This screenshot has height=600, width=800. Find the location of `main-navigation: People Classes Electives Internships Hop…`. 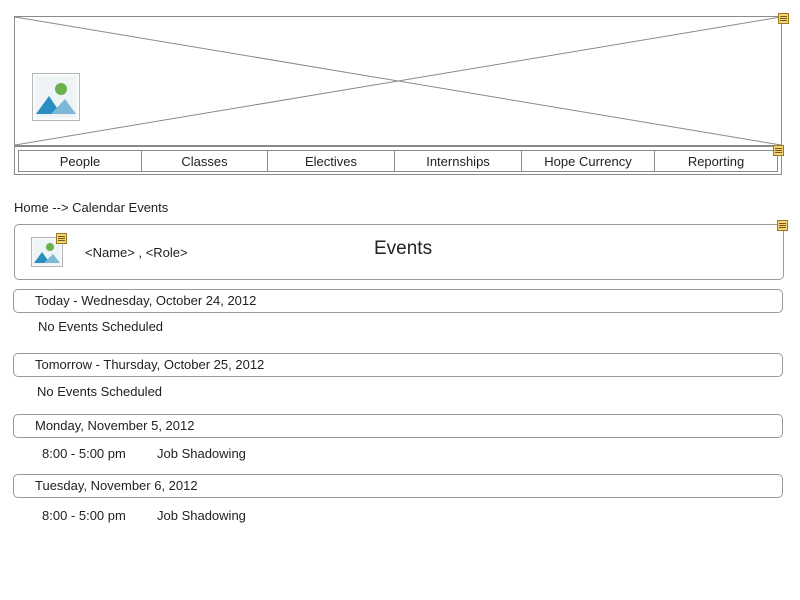

main-navigation: People Classes Electives Internships Hop… is located at coordinates (398, 160).